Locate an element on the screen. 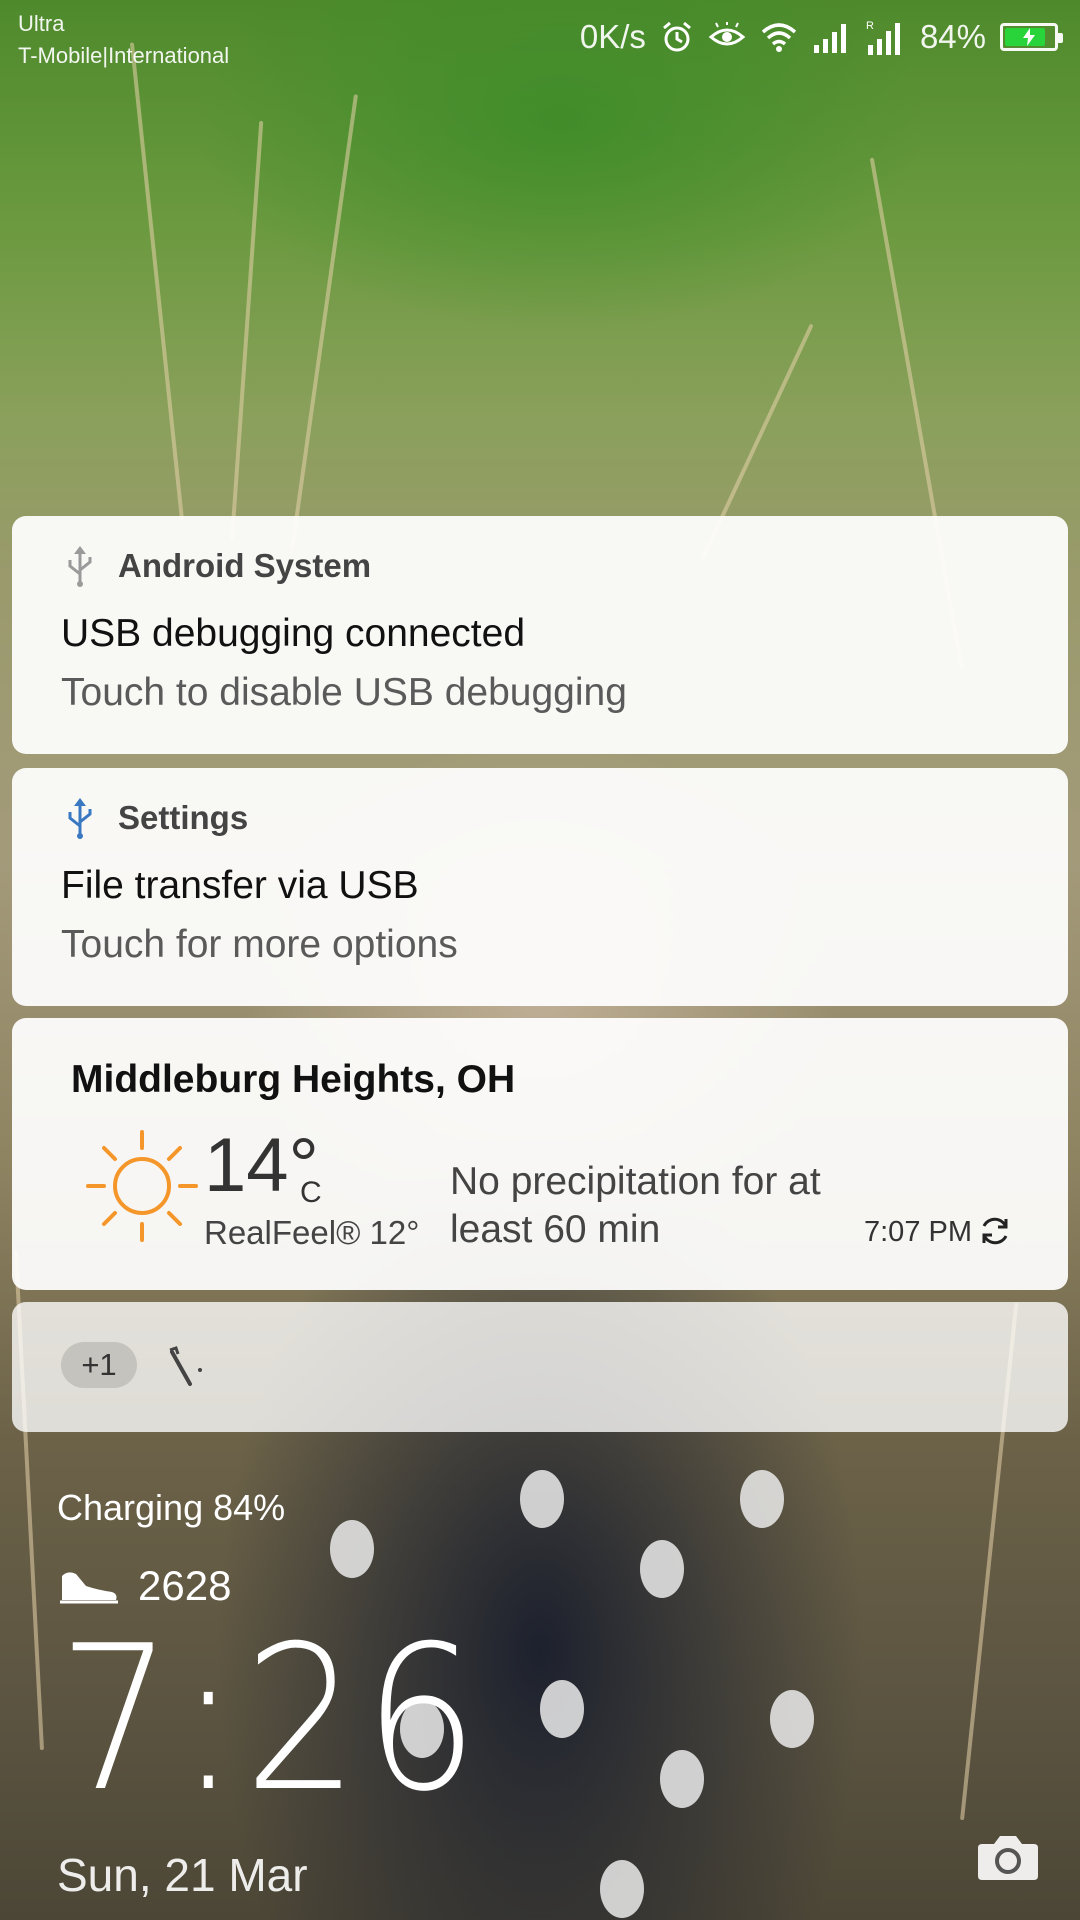 This screenshot has width=1080, height=1920. notification-header: Android System is located at coordinates (217, 566).